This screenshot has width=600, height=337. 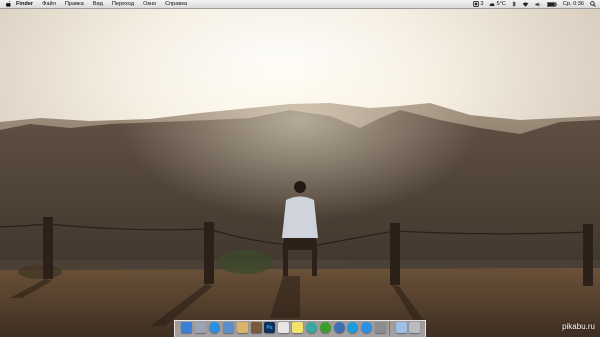 I want to click on speaker-icon, so click(x=538, y=4).